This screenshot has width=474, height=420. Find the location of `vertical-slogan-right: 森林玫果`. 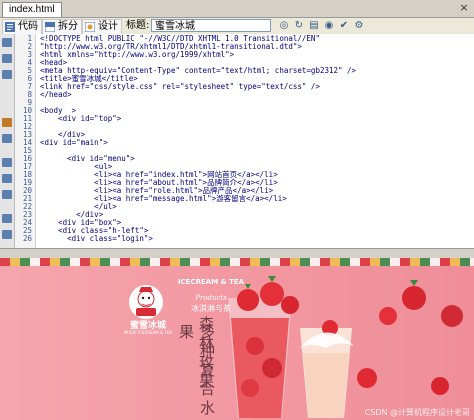

vertical-slogan-right: 森林玫果 is located at coordinates (206, 354).